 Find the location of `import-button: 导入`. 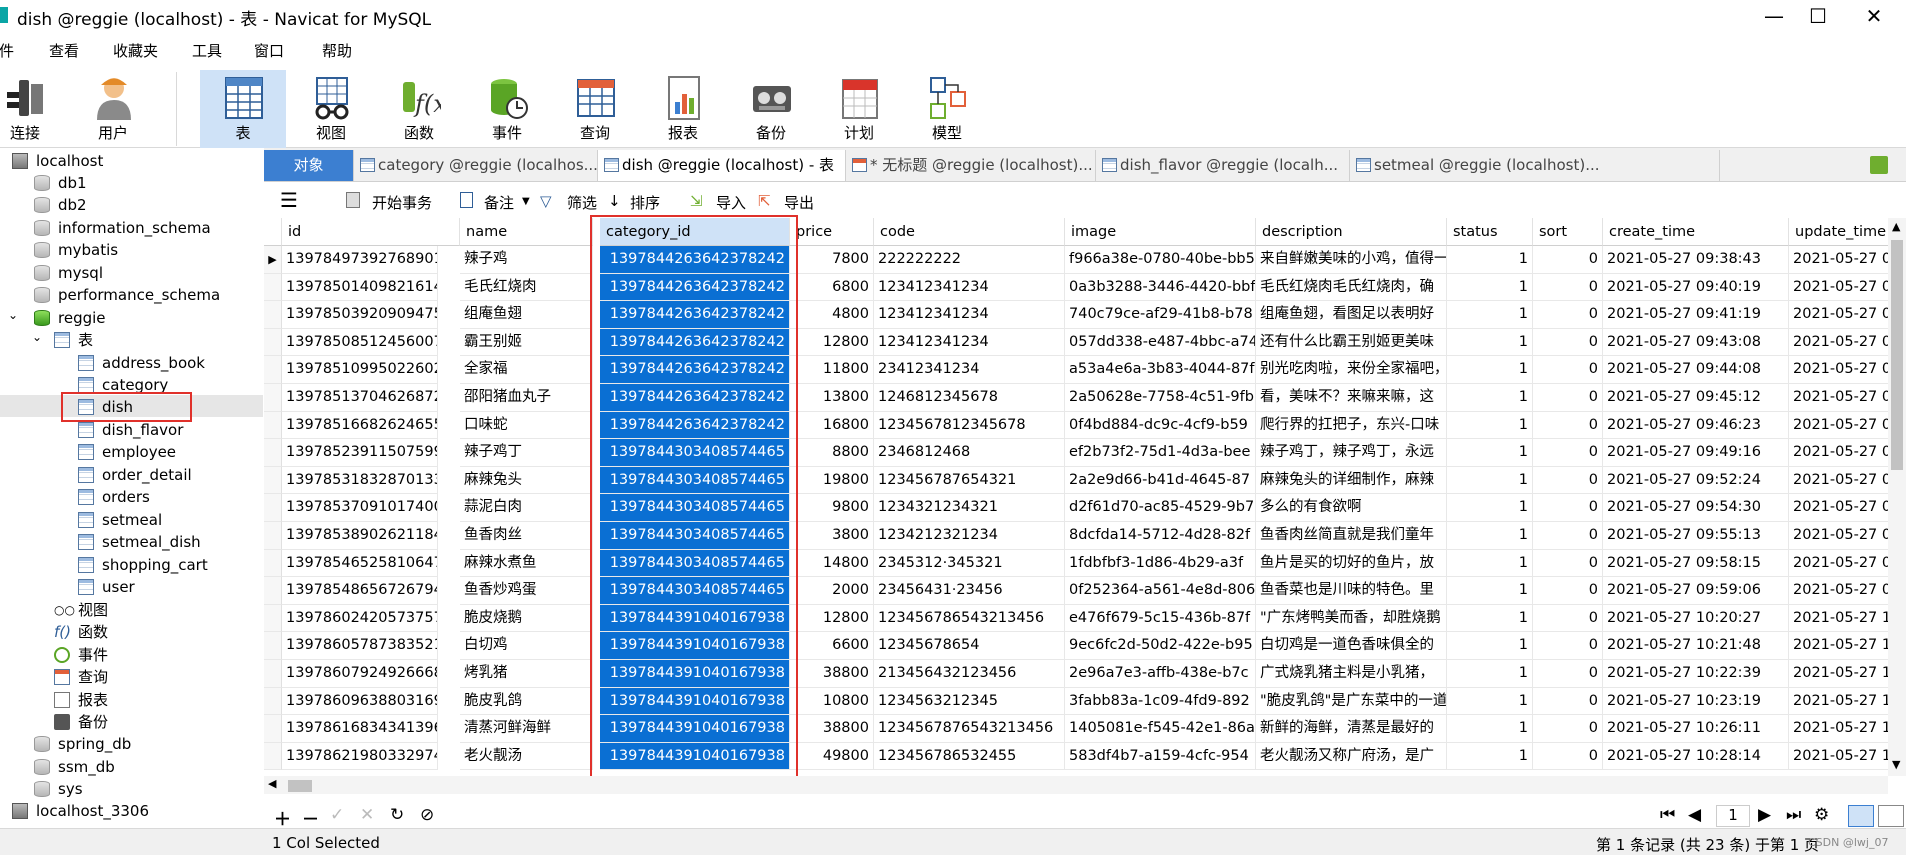

import-button: 导入 is located at coordinates (731, 202).